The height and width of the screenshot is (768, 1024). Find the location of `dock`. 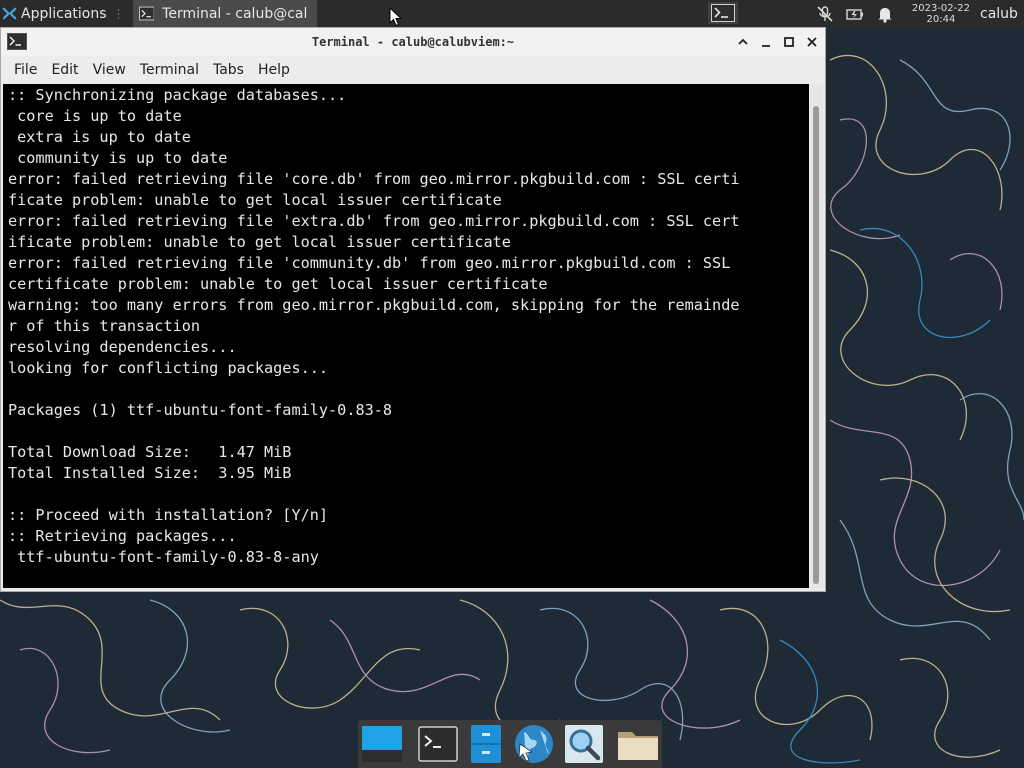

dock is located at coordinates (510, 744).